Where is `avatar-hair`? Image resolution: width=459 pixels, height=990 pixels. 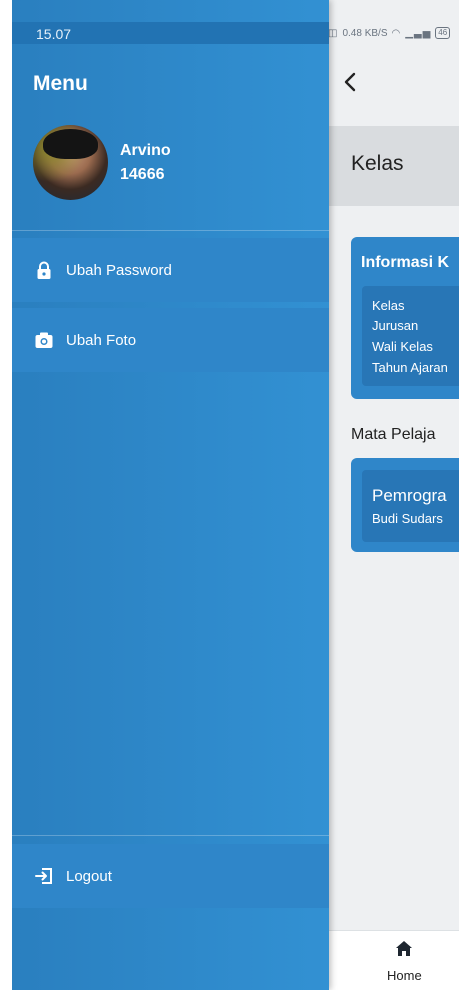
avatar-hair is located at coordinates (70, 144).